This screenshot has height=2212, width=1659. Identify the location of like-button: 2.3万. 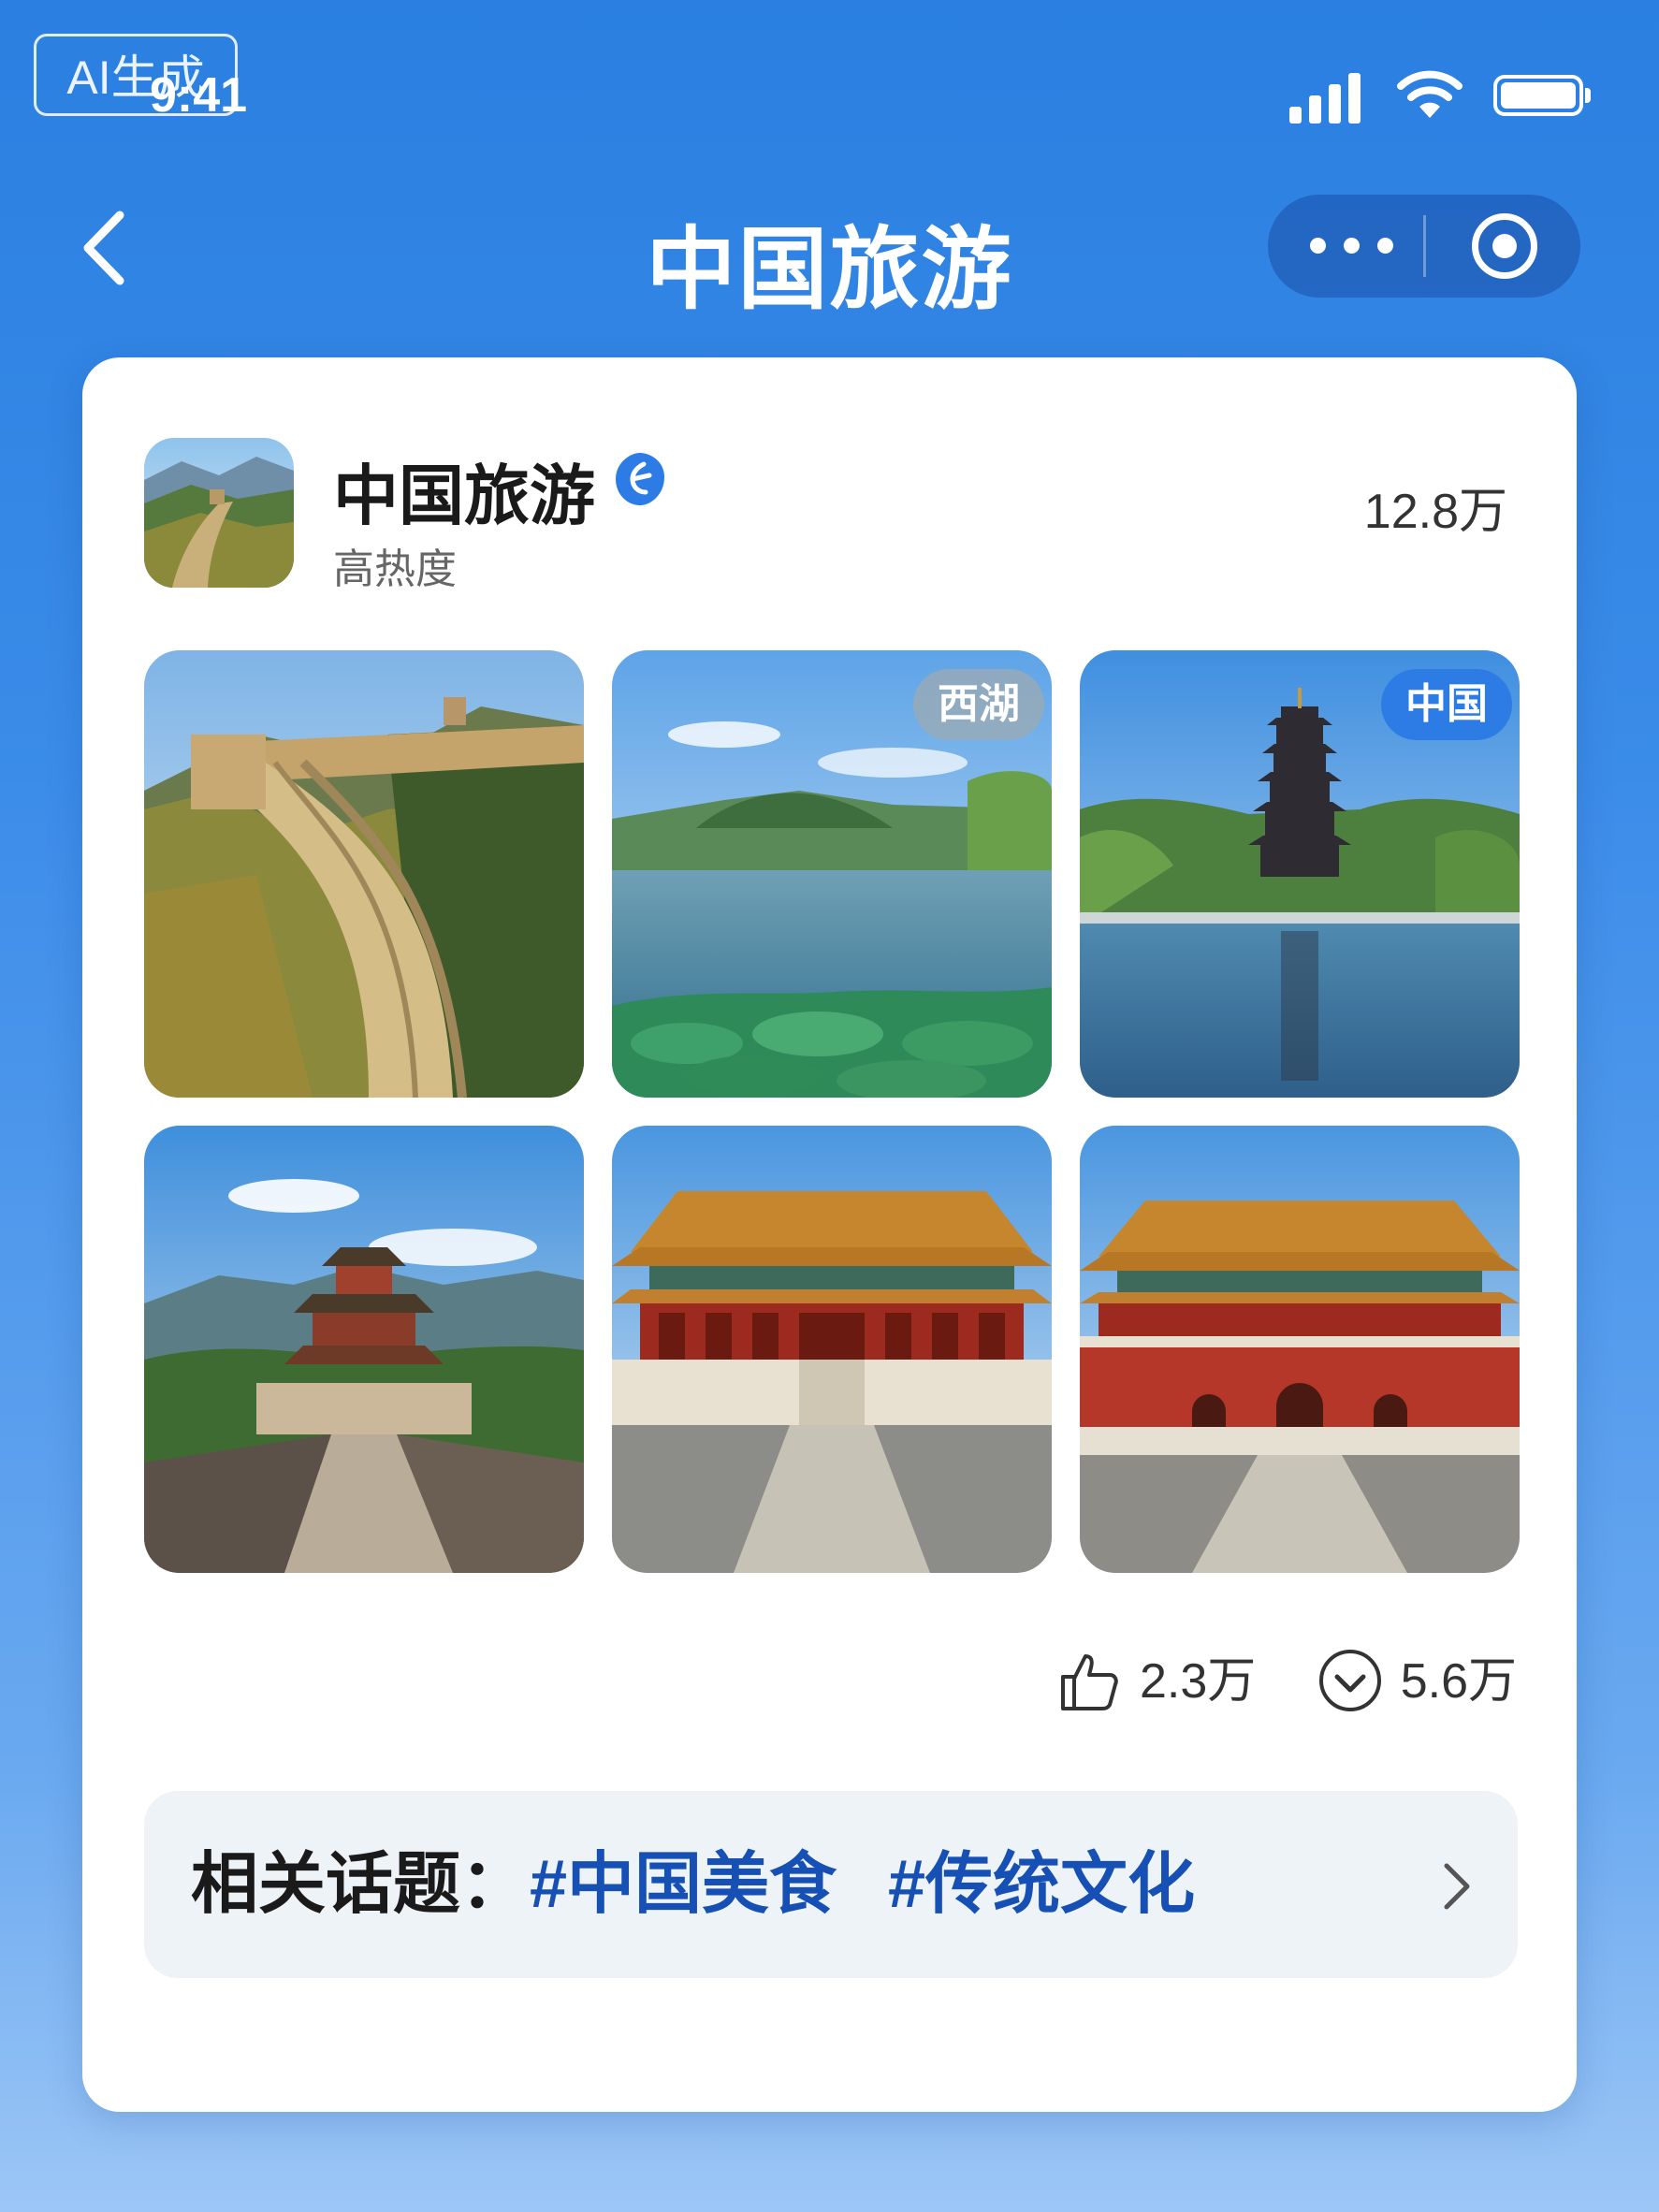
(1155, 1681).